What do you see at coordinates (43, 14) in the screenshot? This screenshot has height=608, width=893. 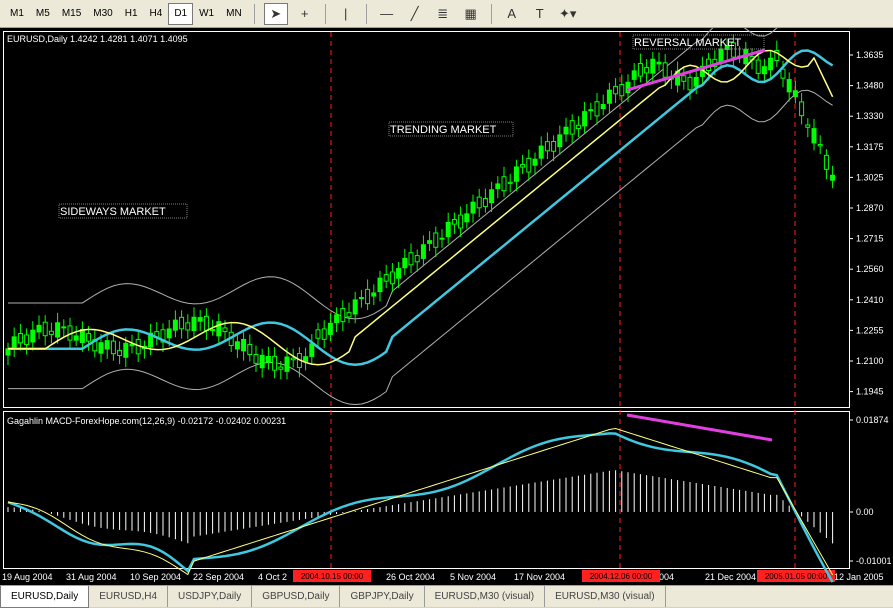 I see `timeframe-m5-button: M5` at bounding box center [43, 14].